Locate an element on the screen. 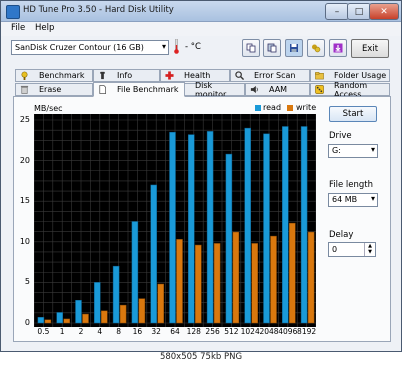 This screenshot has width=402, height=365. tab-aam-label: AAM is located at coordinates (278, 89).